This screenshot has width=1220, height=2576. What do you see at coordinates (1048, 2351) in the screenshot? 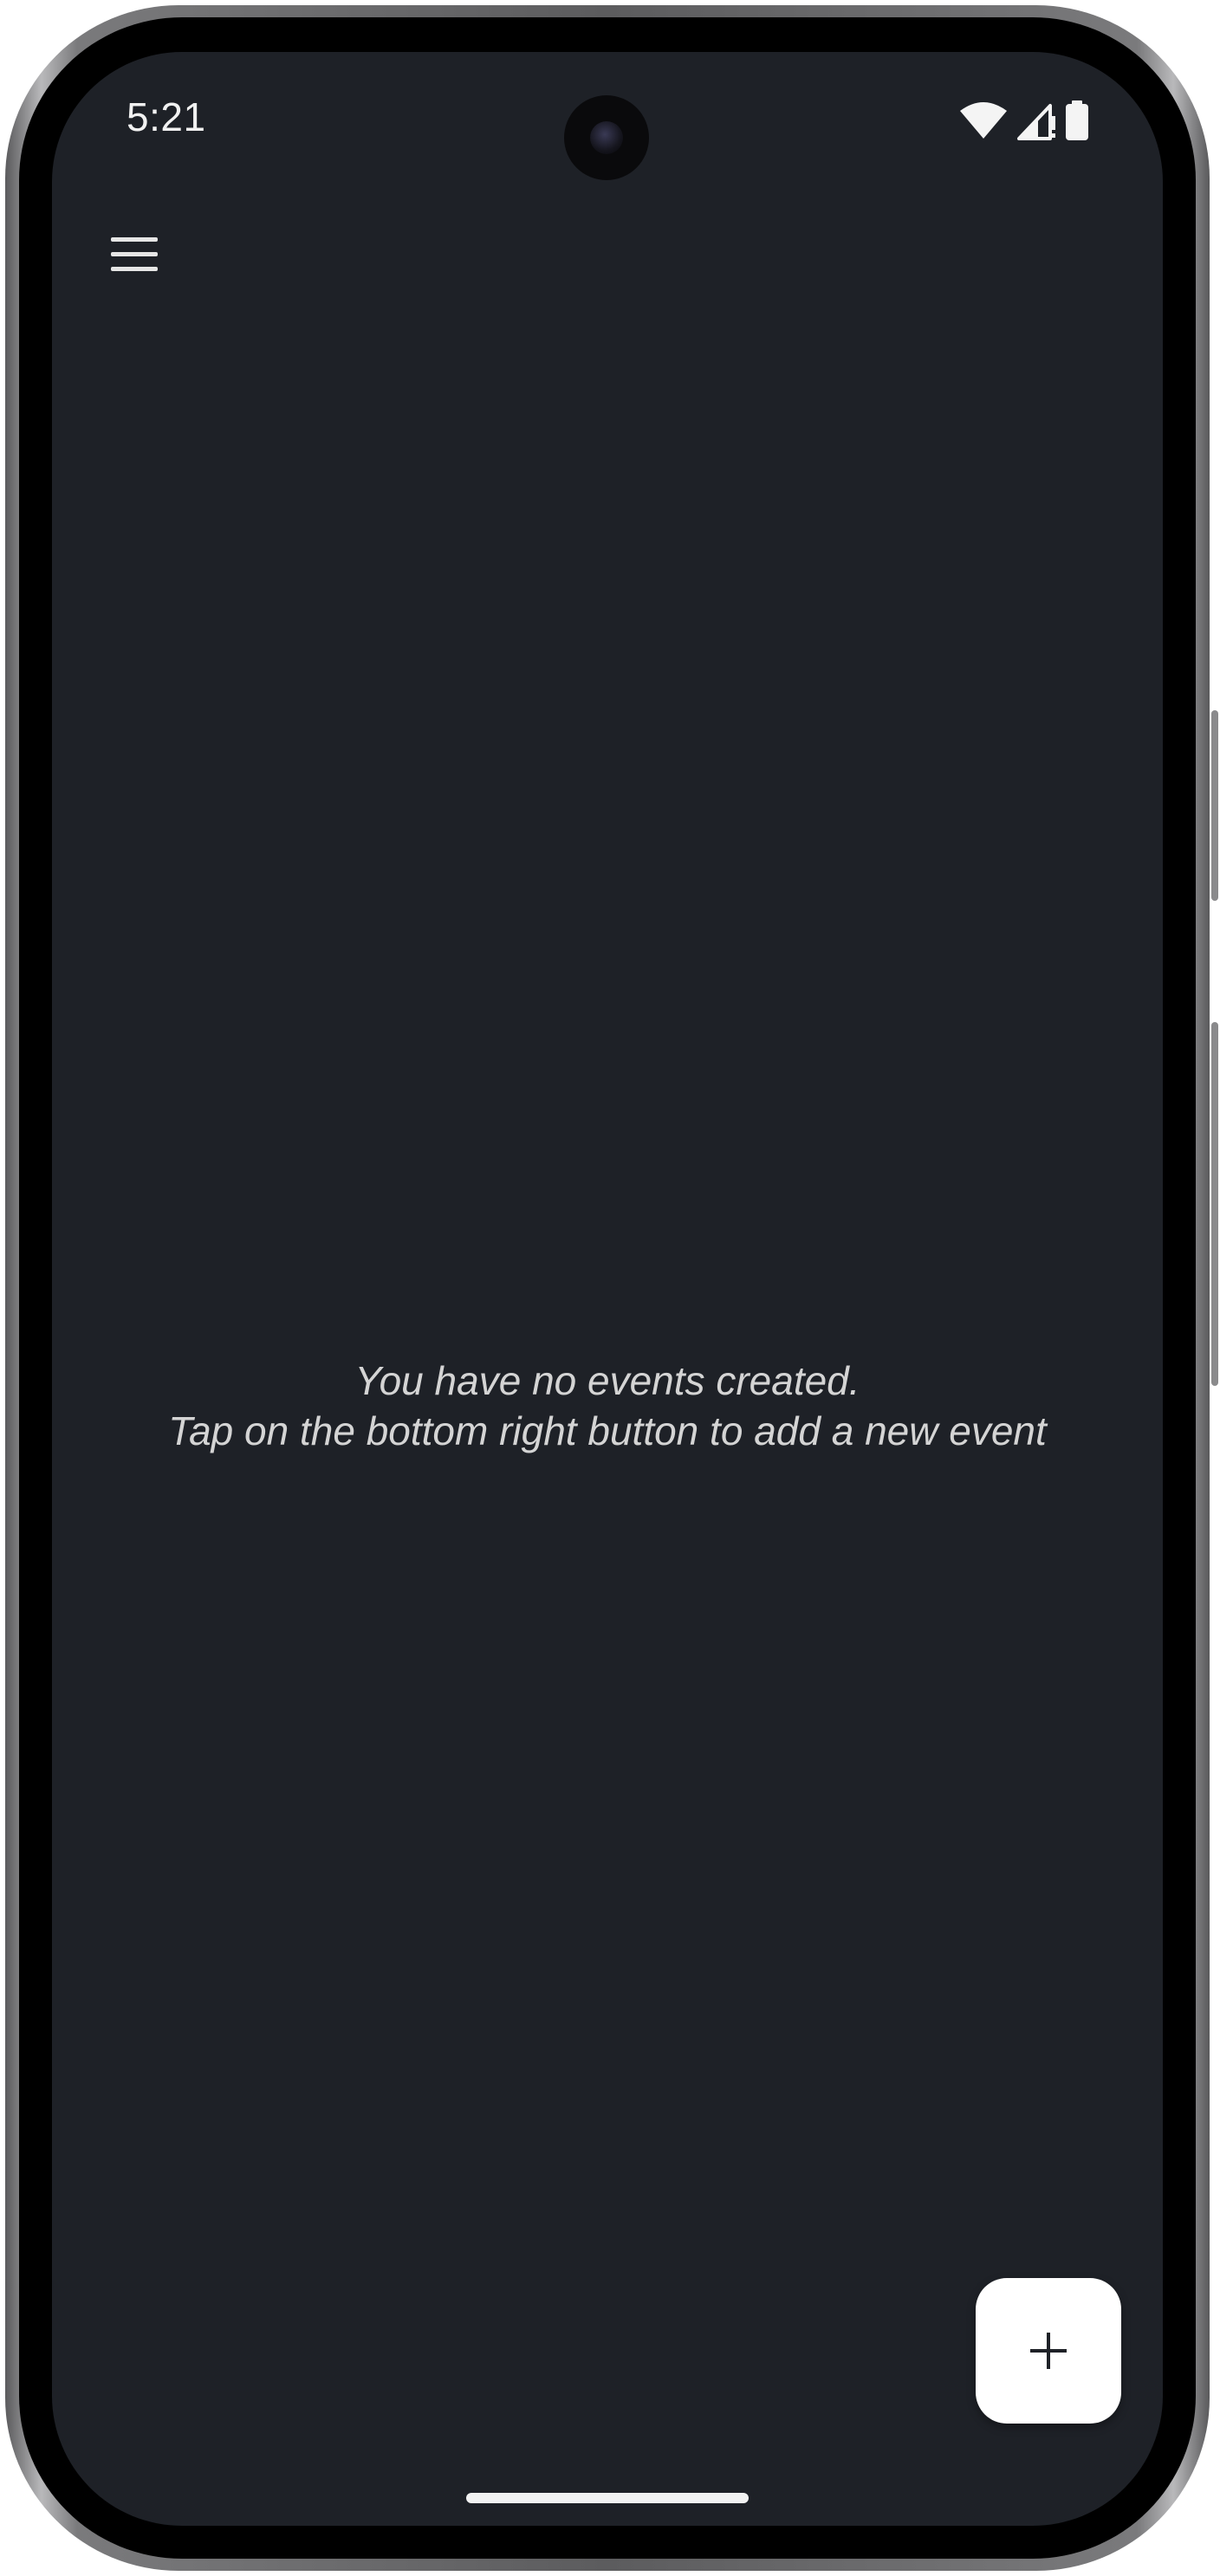
I see `add-event-button` at bounding box center [1048, 2351].